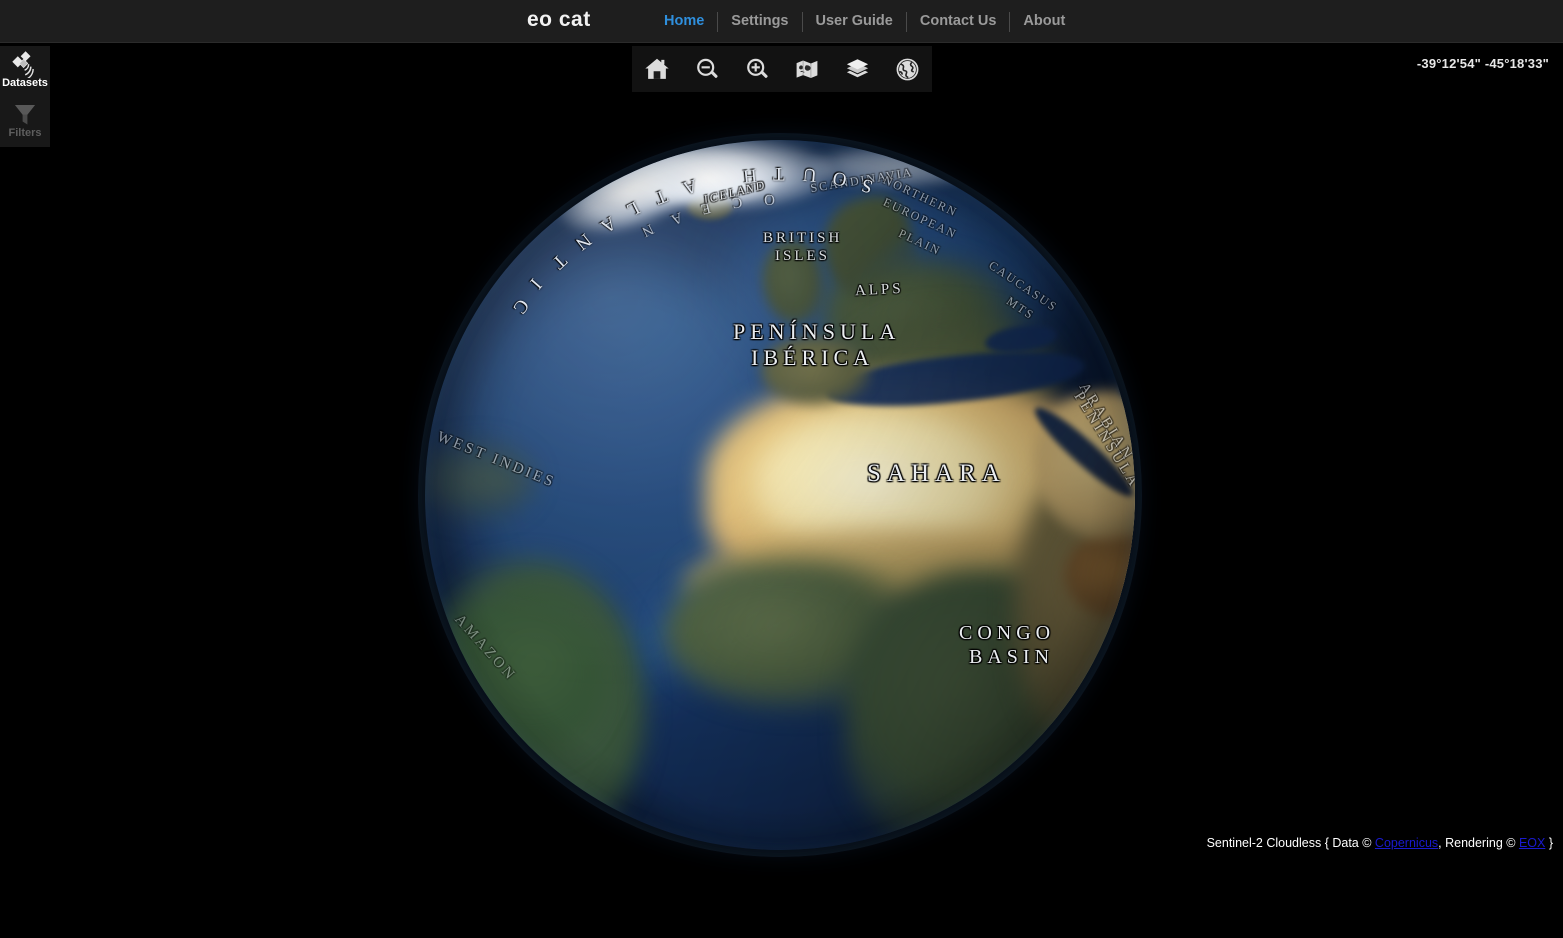  What do you see at coordinates (1549, 843) in the screenshot?
I see `attribution-suffix: }` at bounding box center [1549, 843].